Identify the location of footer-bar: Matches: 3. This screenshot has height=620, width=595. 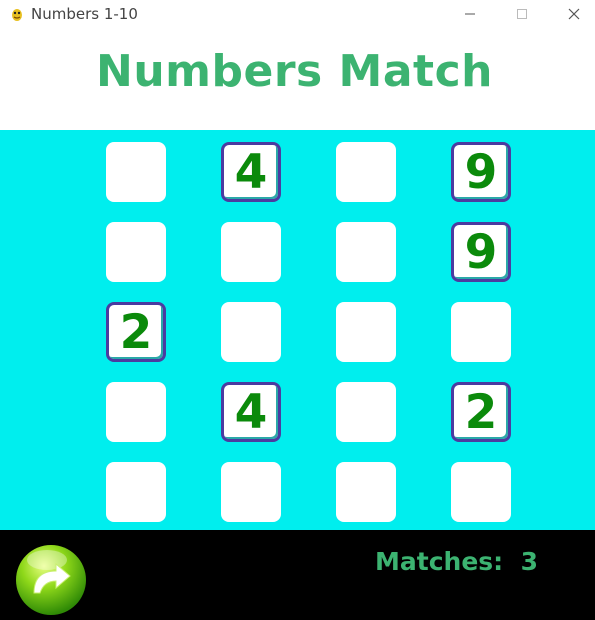
(297, 575).